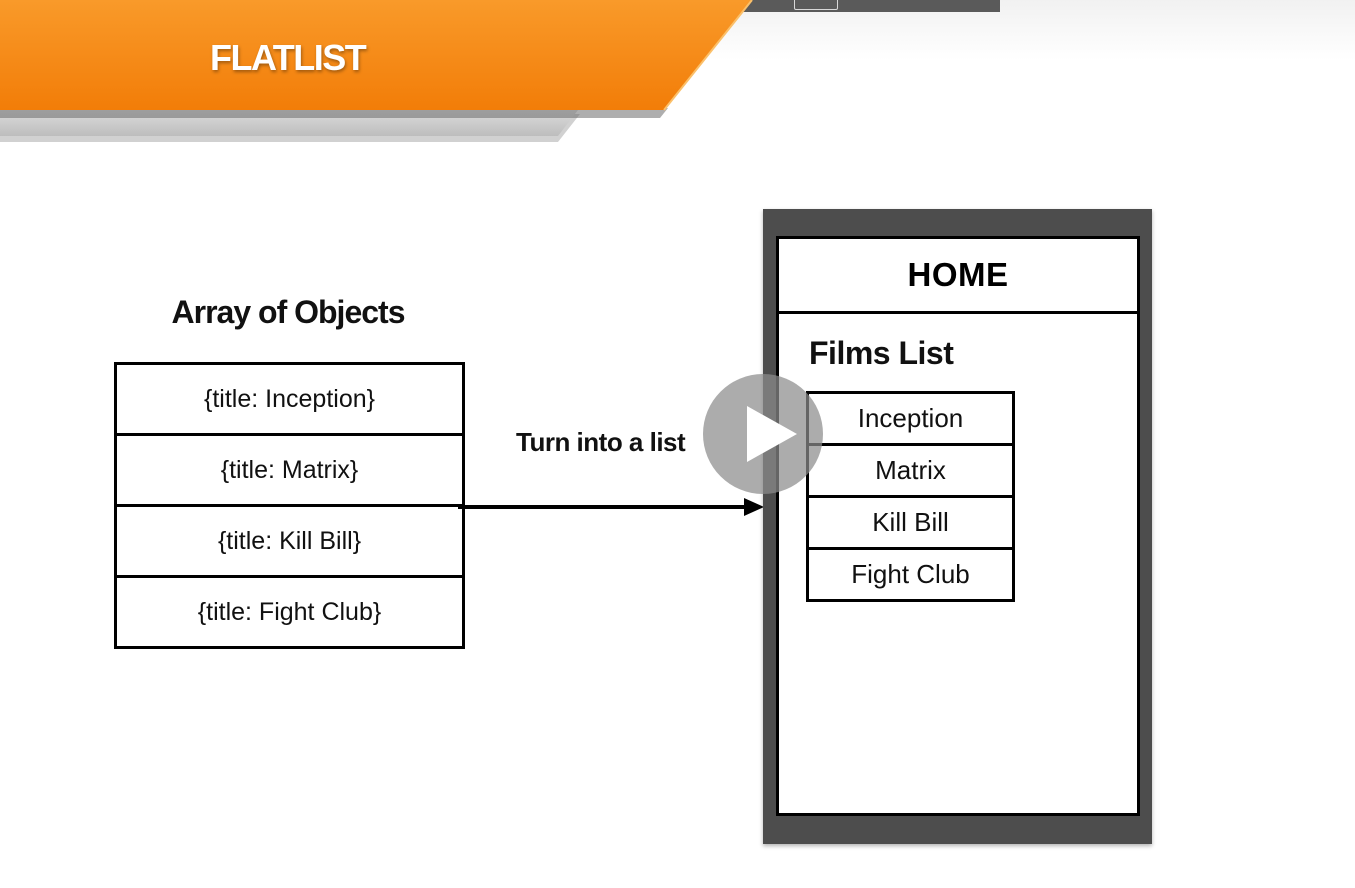 The height and width of the screenshot is (888, 1355). I want to click on arrow-right-icon, so click(611, 507).